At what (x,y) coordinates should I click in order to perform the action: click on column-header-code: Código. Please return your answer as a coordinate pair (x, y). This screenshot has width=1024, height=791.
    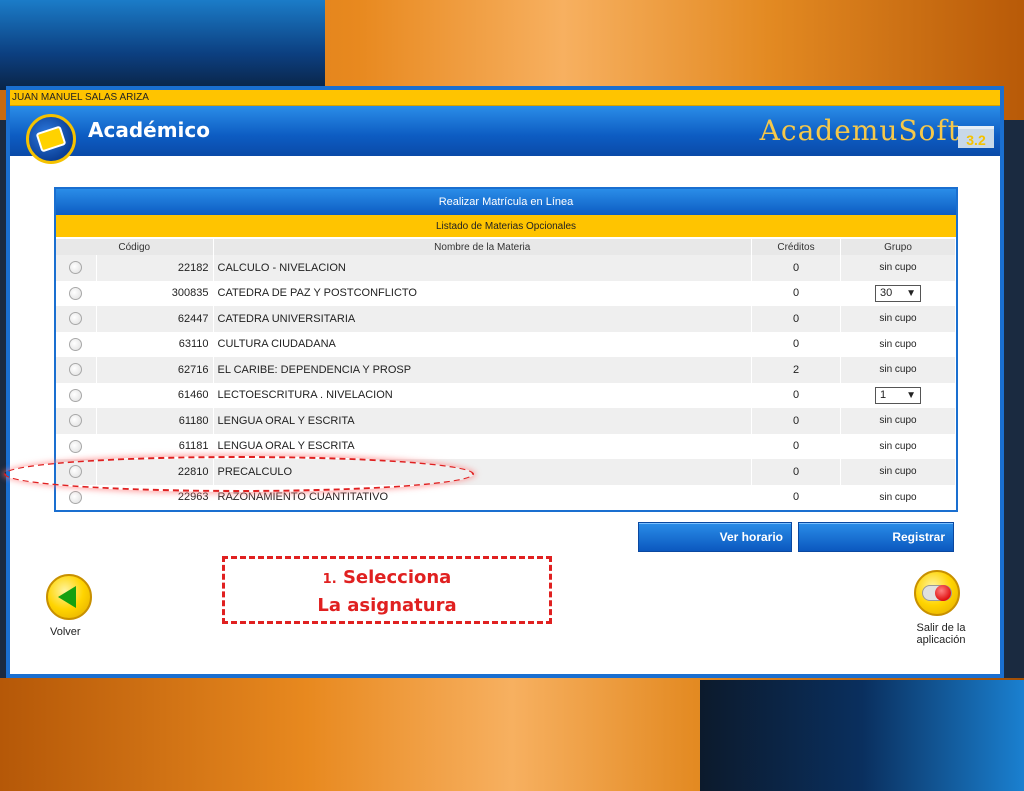
    Looking at the image, I should click on (135, 247).